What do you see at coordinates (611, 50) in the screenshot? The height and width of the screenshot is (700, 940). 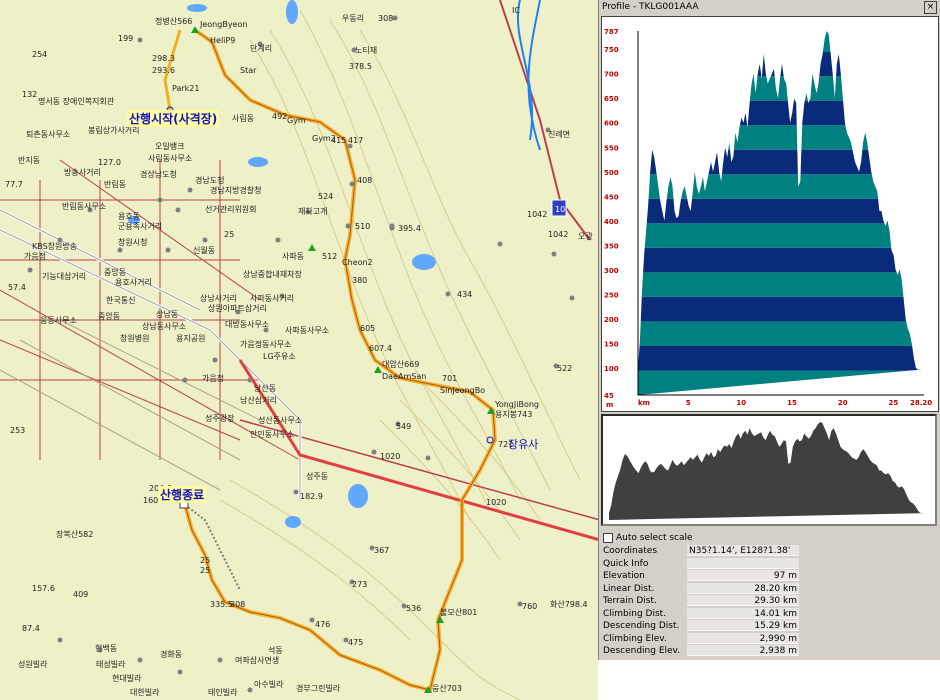 I see `y-tick-label: 750` at bounding box center [611, 50].